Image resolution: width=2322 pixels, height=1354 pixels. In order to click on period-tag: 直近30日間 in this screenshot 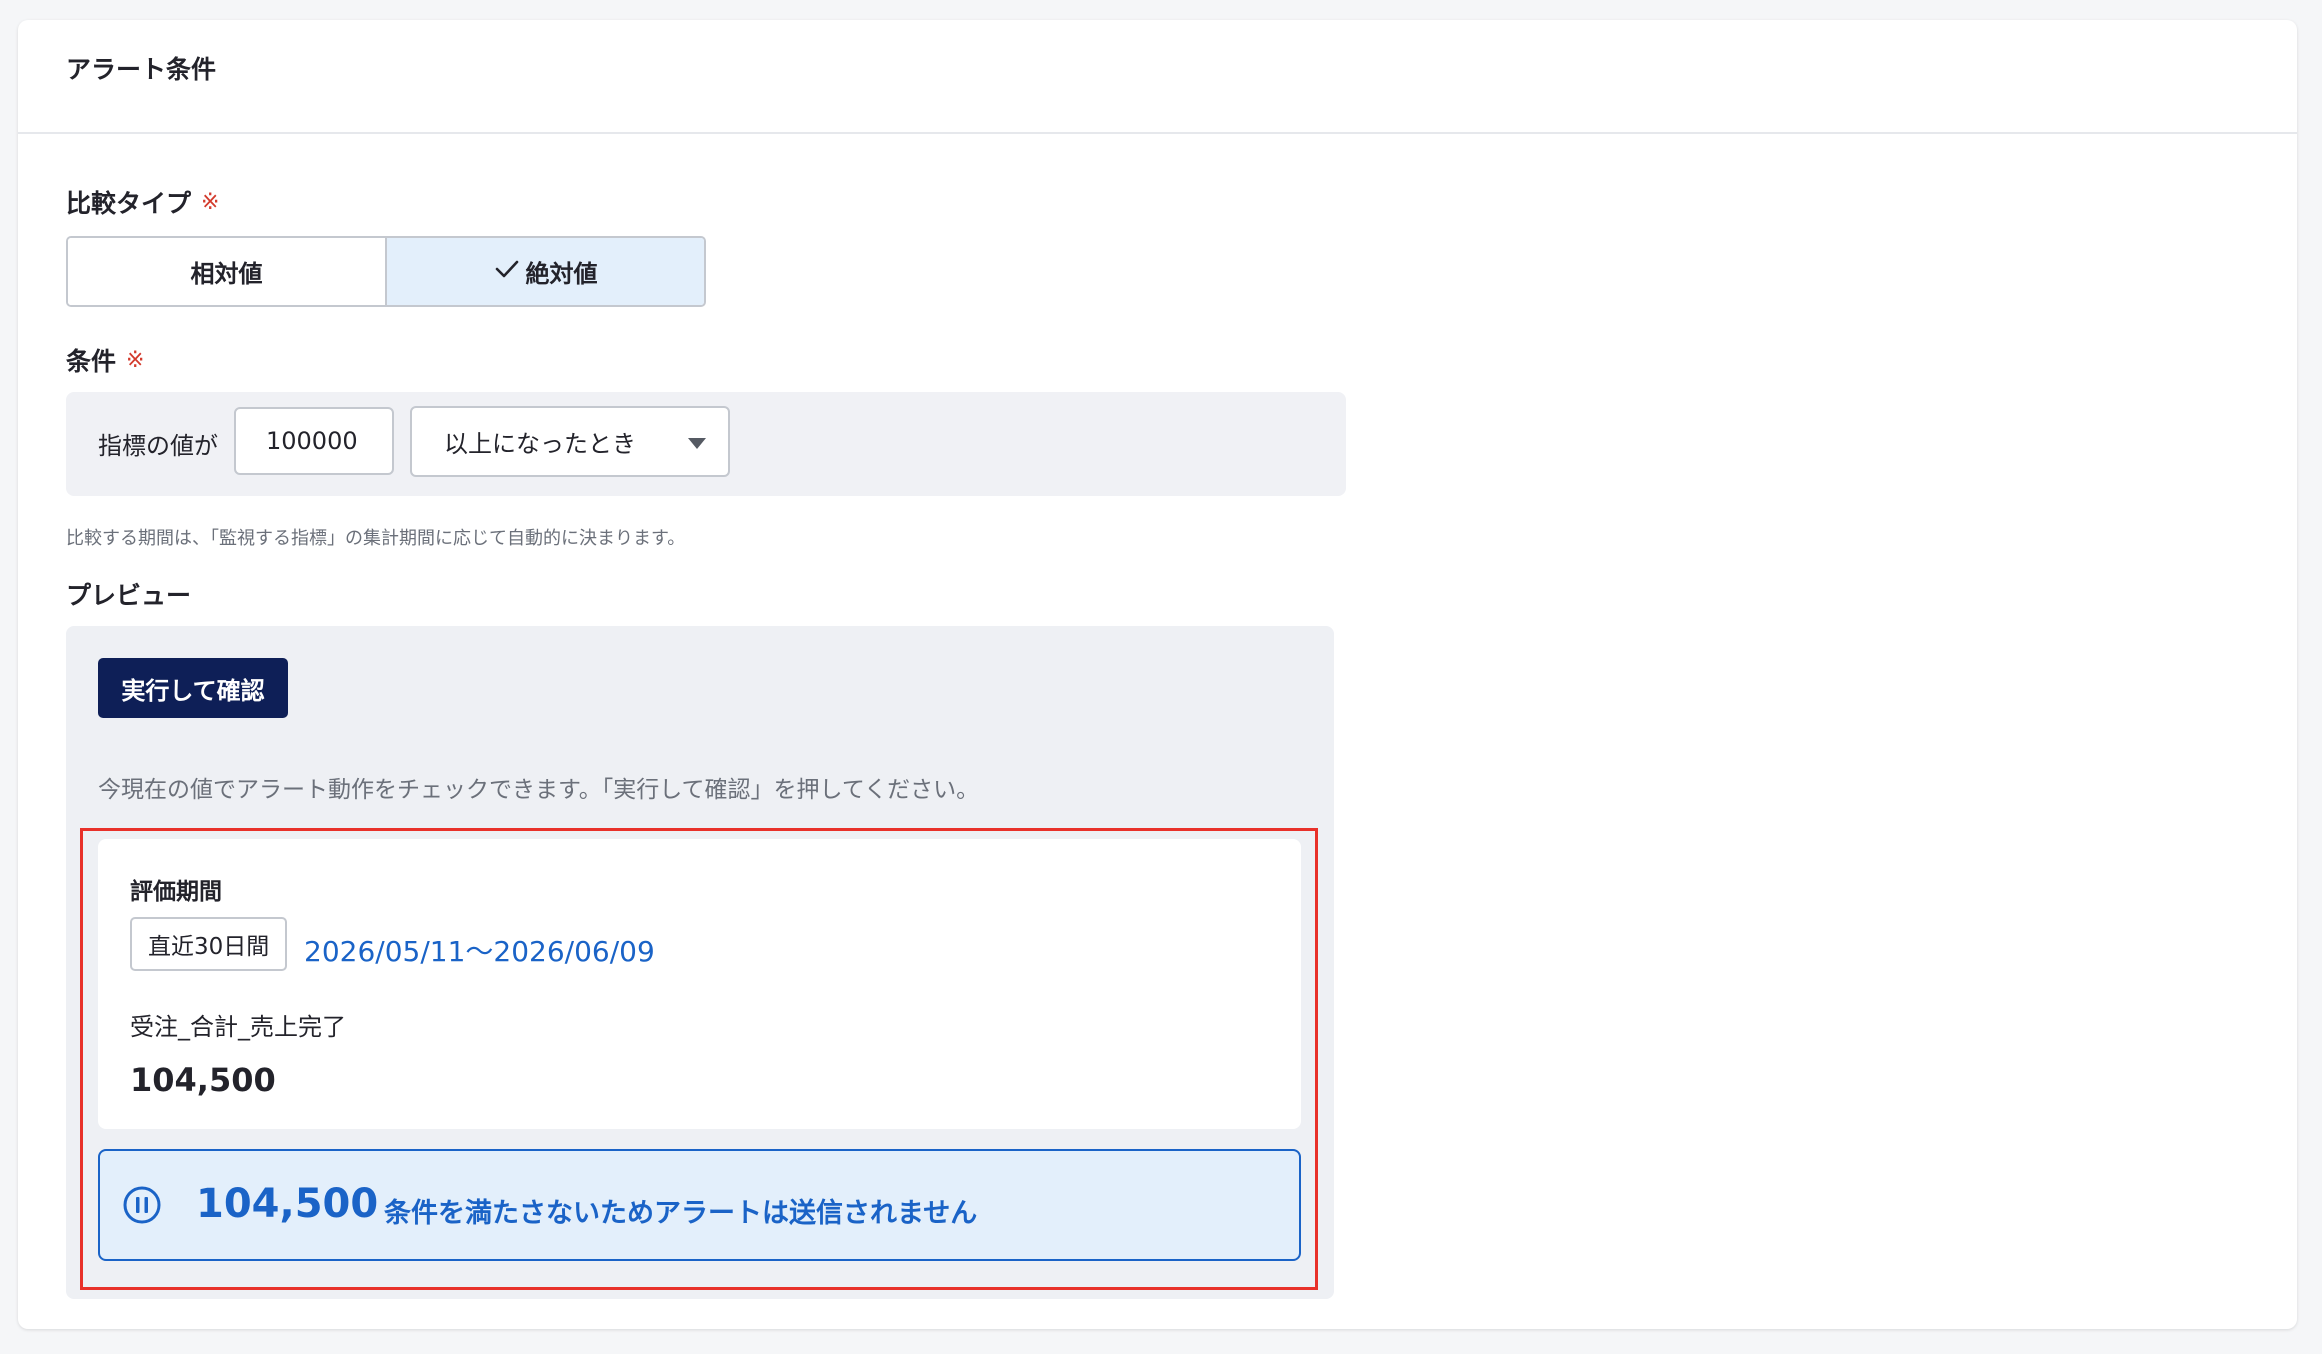, I will do `click(209, 944)`.